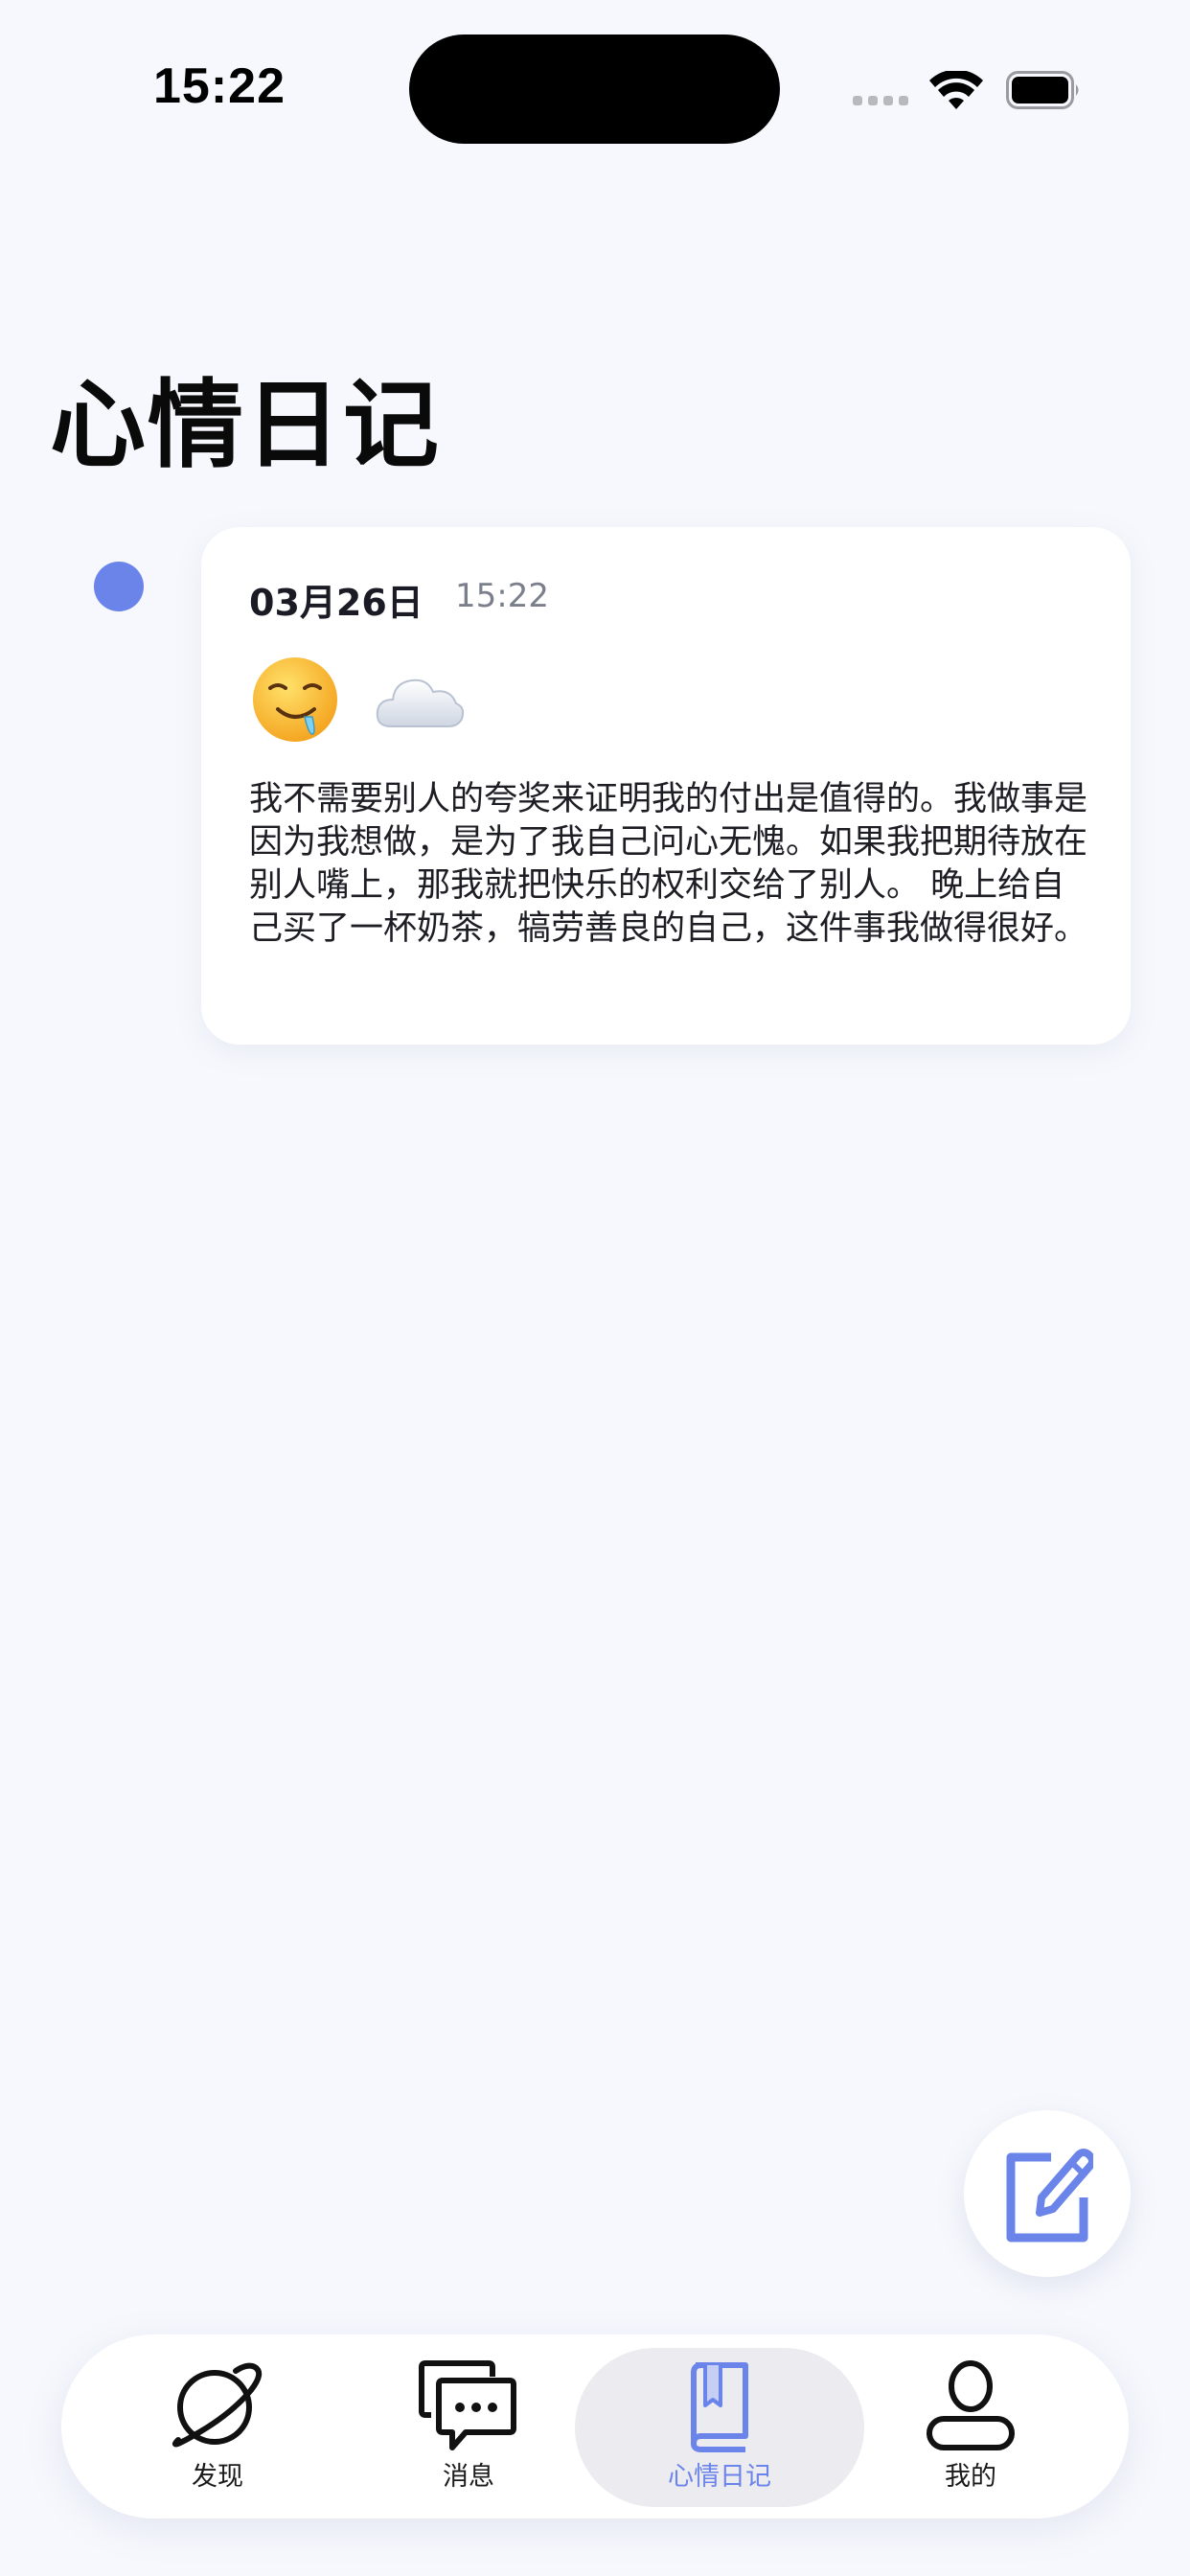  I want to click on person-icon, so click(971, 2405).